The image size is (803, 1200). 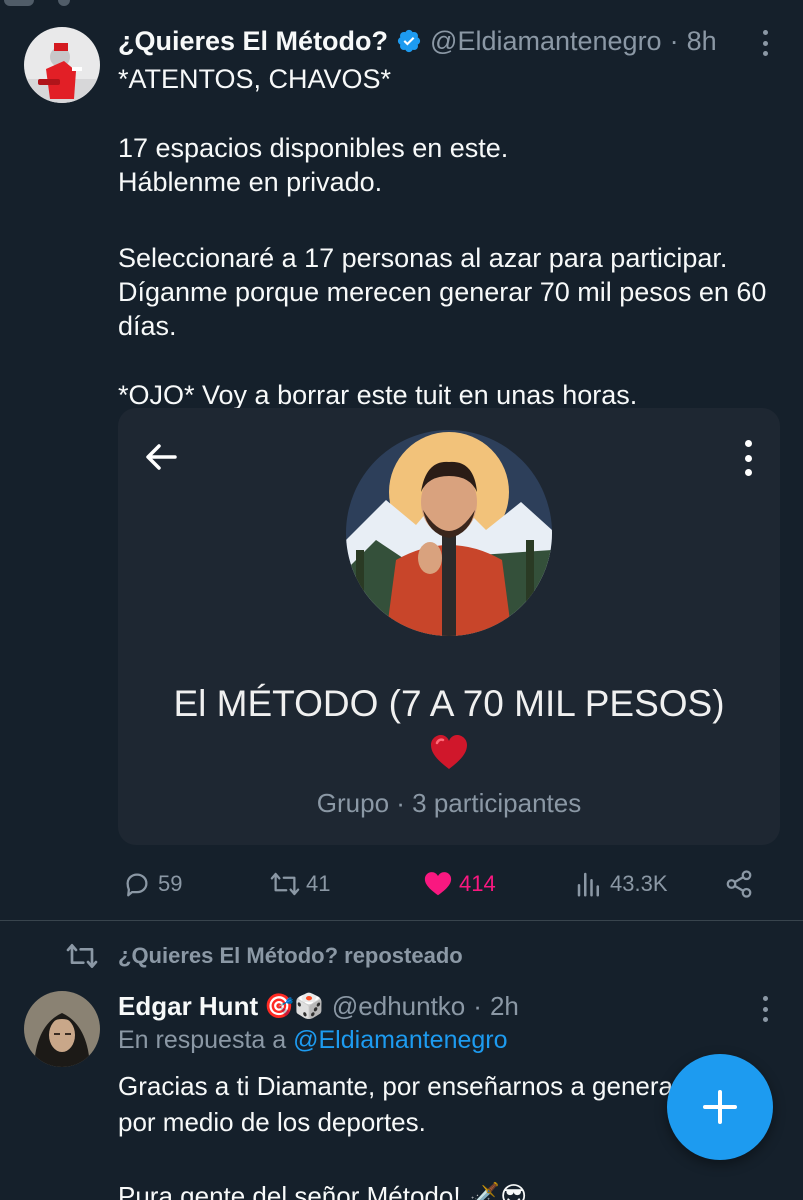 What do you see at coordinates (398, 1006) in the screenshot?
I see `reply-author-handle: @edhuntko` at bounding box center [398, 1006].